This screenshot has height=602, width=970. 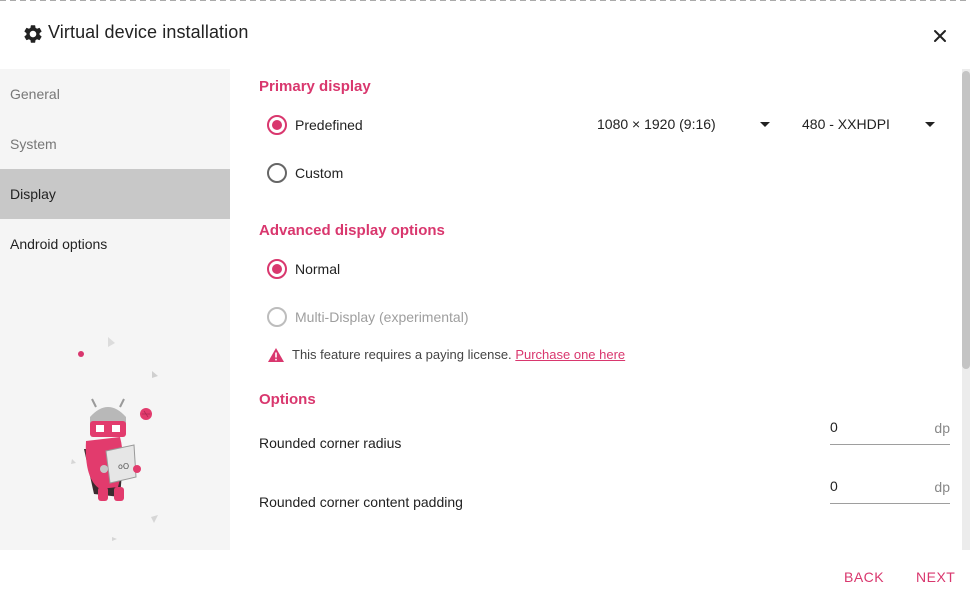 What do you see at coordinates (846, 124) in the screenshot?
I see `density-value: 480 - XXHDPI` at bounding box center [846, 124].